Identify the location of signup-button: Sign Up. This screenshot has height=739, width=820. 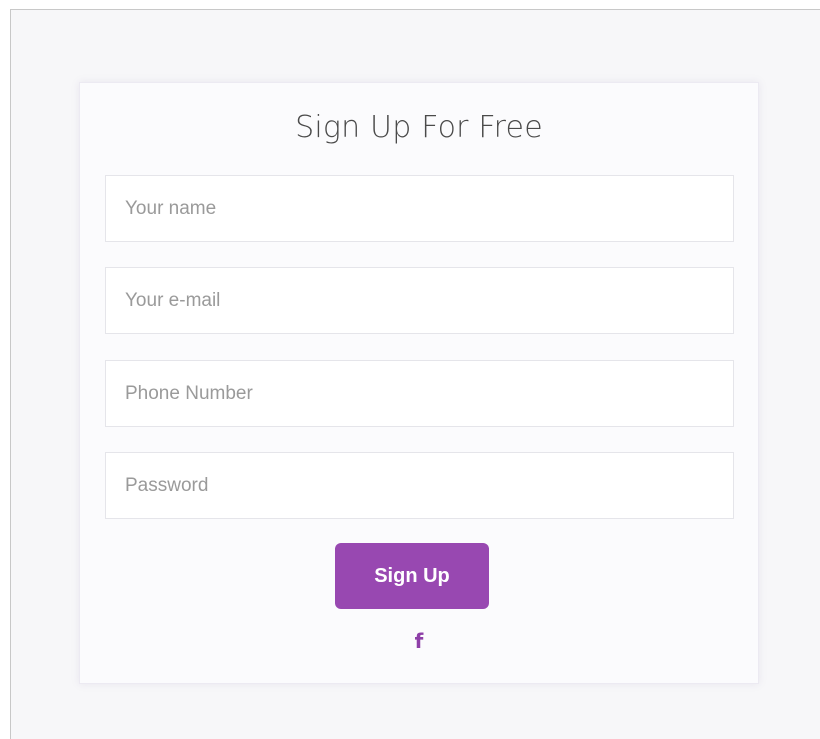
(412, 576).